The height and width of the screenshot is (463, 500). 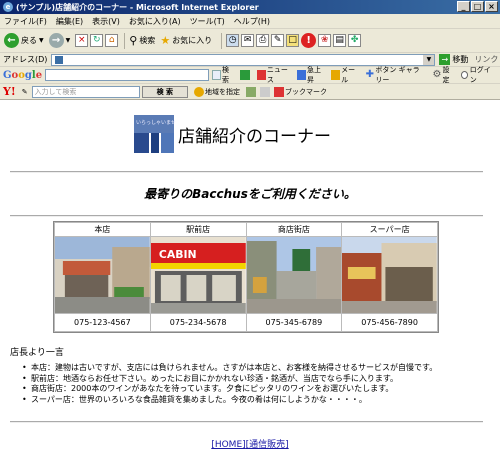 What do you see at coordinates (198, 230) in the screenshot?
I see `store-name: 駅前店` at bounding box center [198, 230].